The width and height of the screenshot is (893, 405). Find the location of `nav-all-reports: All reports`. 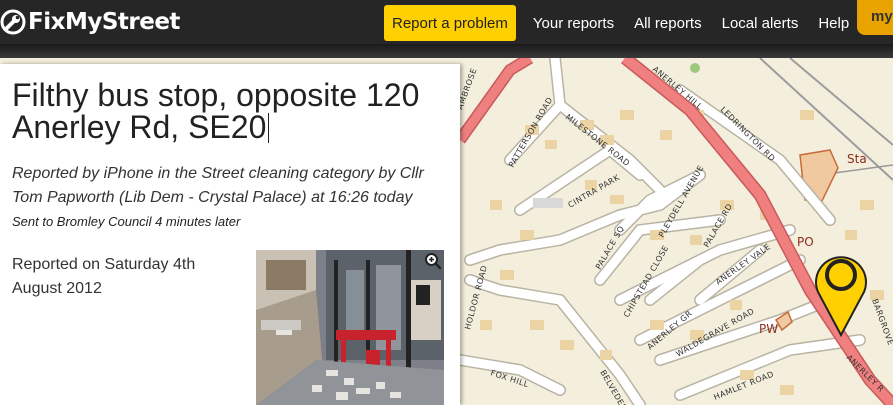

nav-all-reports: All reports is located at coordinates (668, 23).